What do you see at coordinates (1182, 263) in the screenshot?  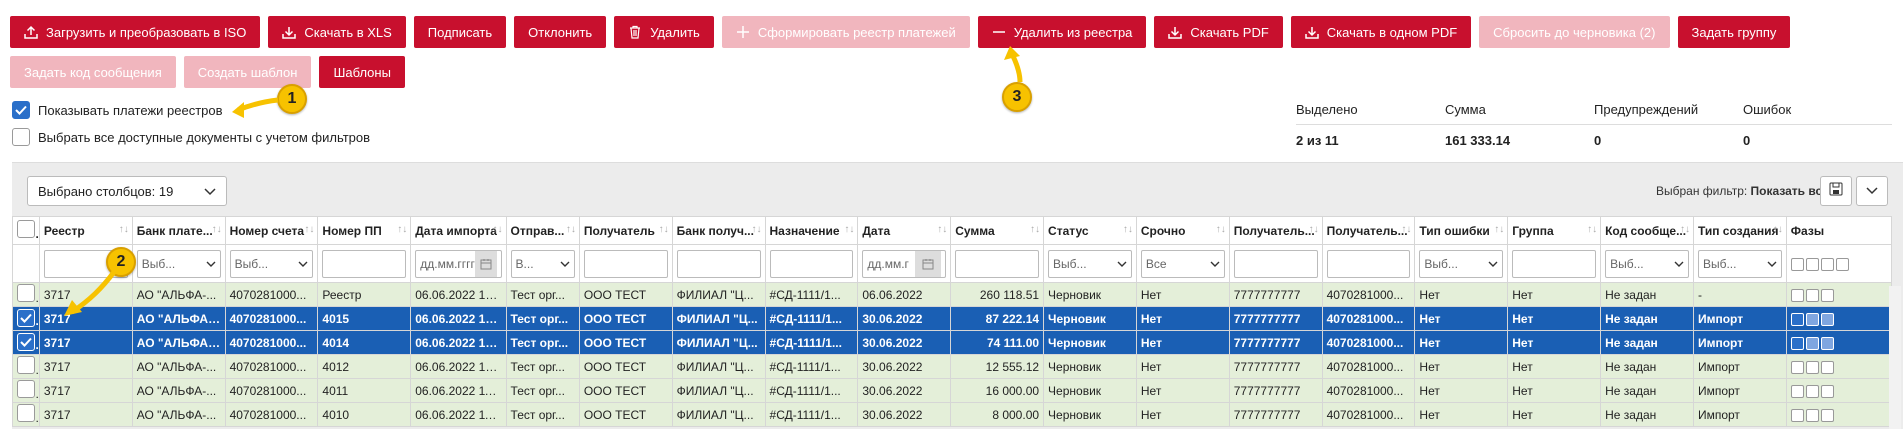 I see `filter-select: Все` at bounding box center [1182, 263].